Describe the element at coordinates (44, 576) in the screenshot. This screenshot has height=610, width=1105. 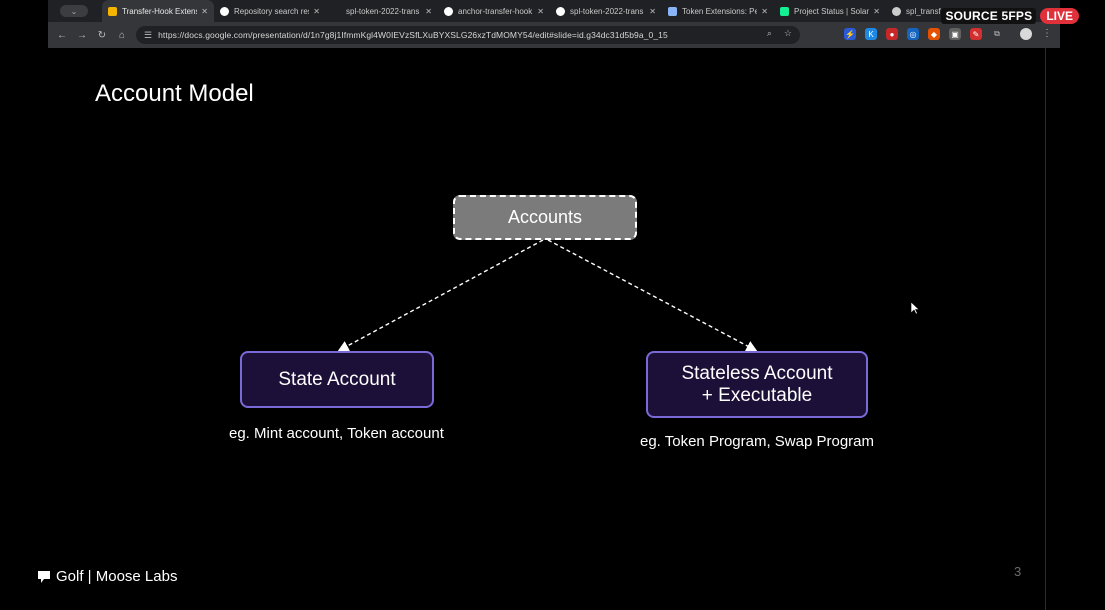
I see `speech-bubble-icon` at that location.